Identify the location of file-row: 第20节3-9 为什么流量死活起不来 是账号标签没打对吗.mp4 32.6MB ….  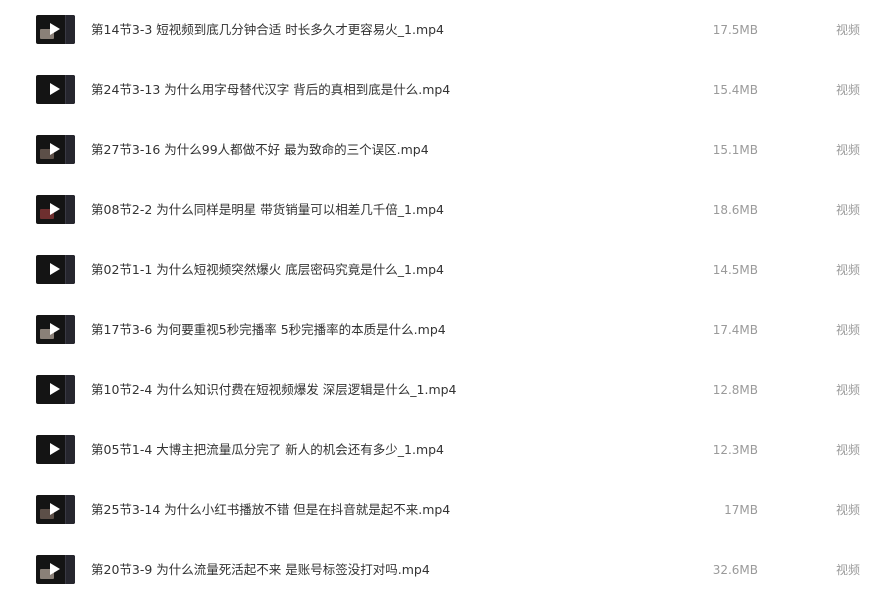
(445, 570).